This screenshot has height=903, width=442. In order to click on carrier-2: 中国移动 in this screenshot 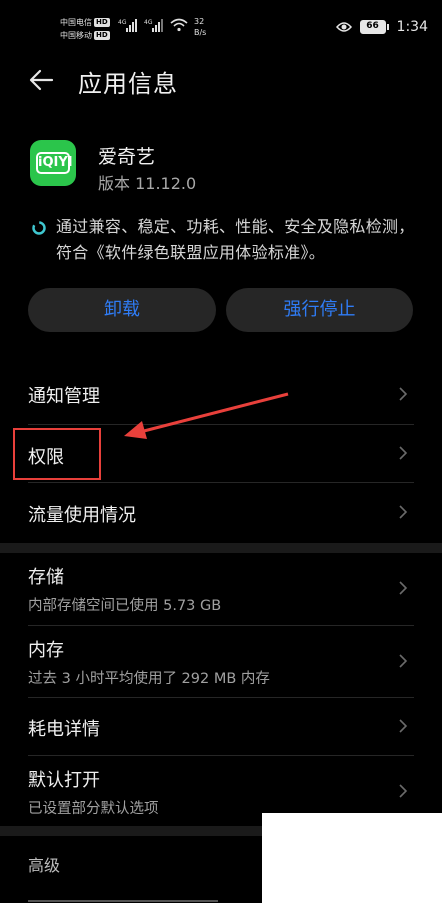, I will do `click(76, 35)`.